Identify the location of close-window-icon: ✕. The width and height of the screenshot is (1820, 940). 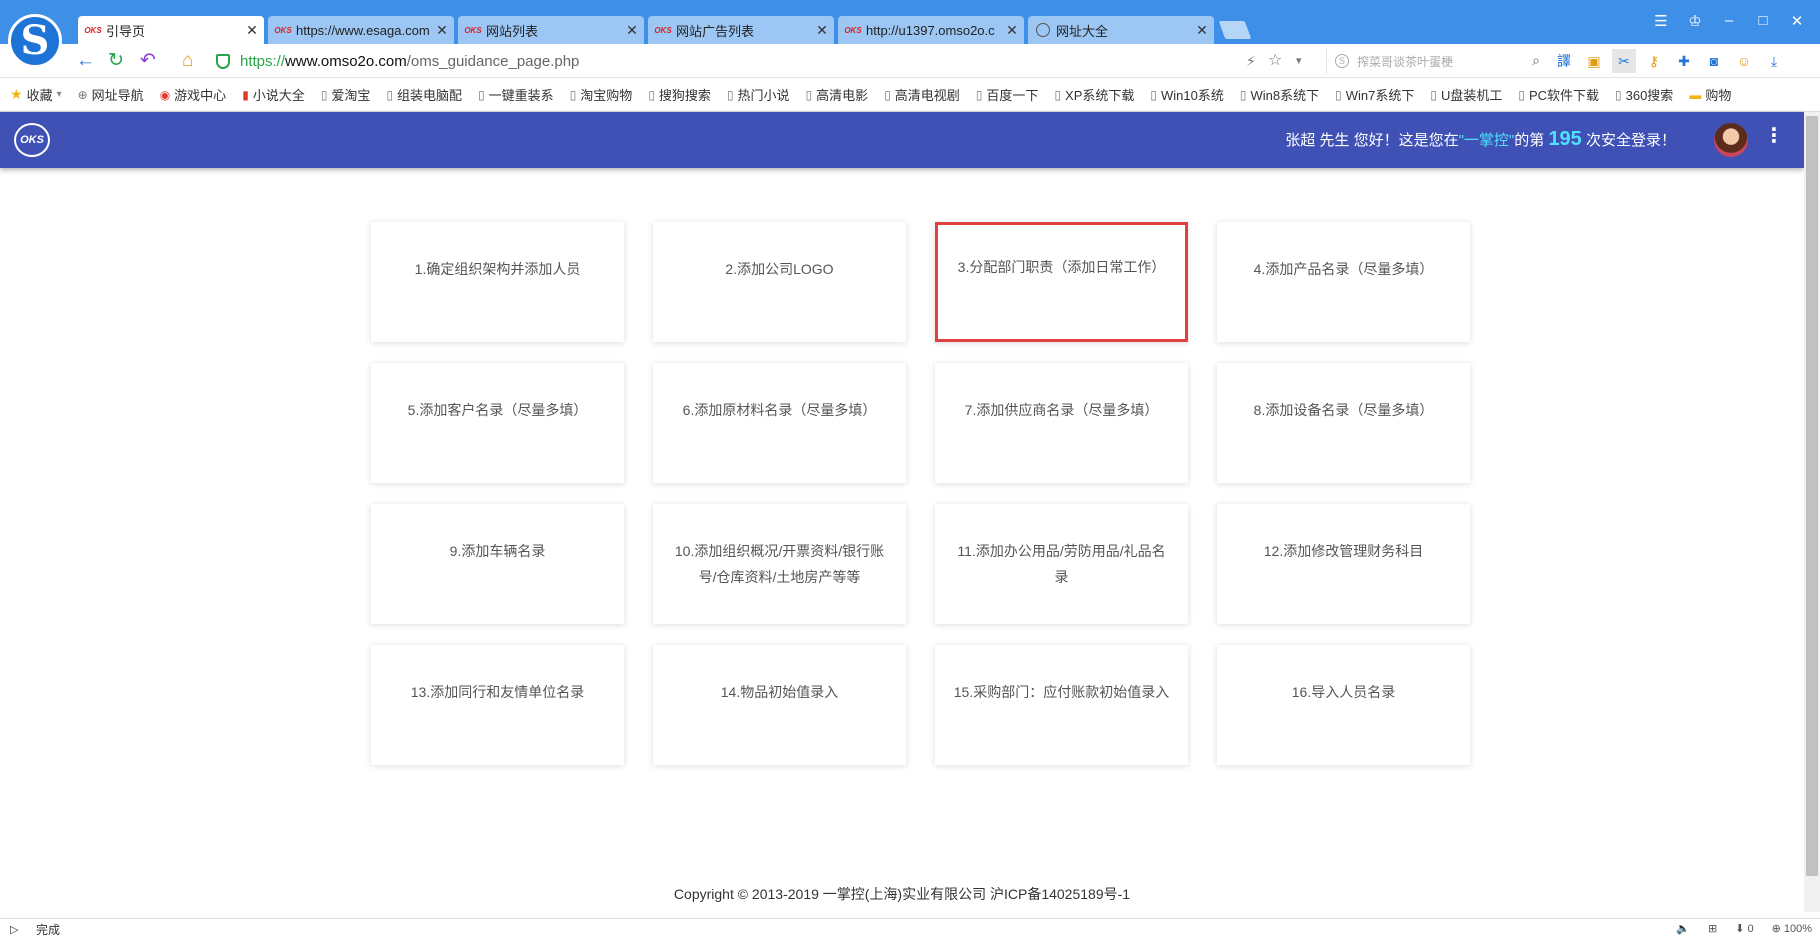
(1797, 21).